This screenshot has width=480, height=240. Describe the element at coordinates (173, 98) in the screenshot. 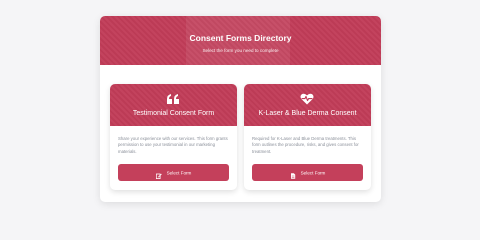

I see `quote-icon` at that location.